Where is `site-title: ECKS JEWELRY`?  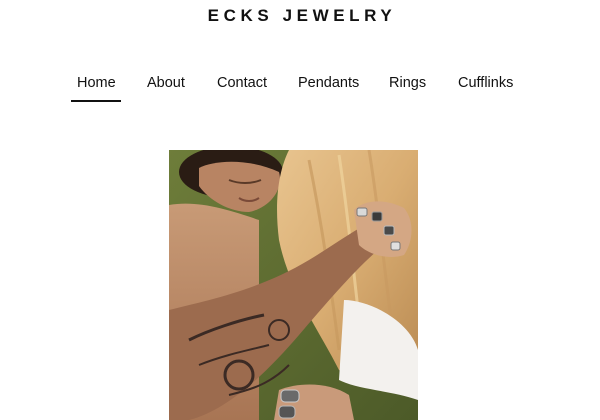 site-title: ECKS JEWELRY is located at coordinates (300, 16).